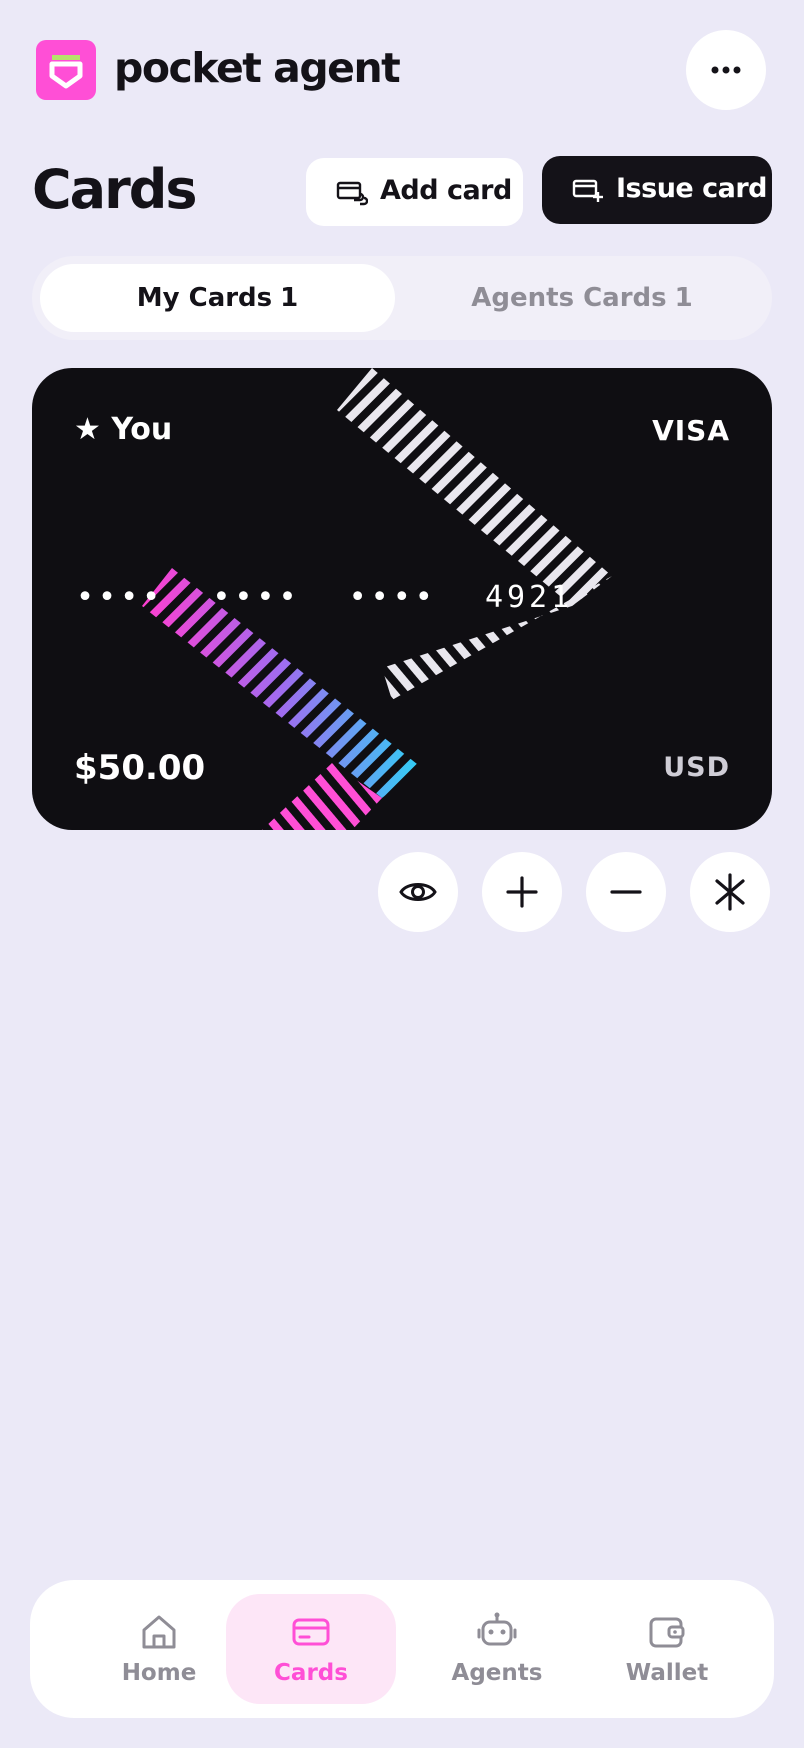 The width and height of the screenshot is (804, 1748). I want to click on card-currency: USD, so click(696, 767).